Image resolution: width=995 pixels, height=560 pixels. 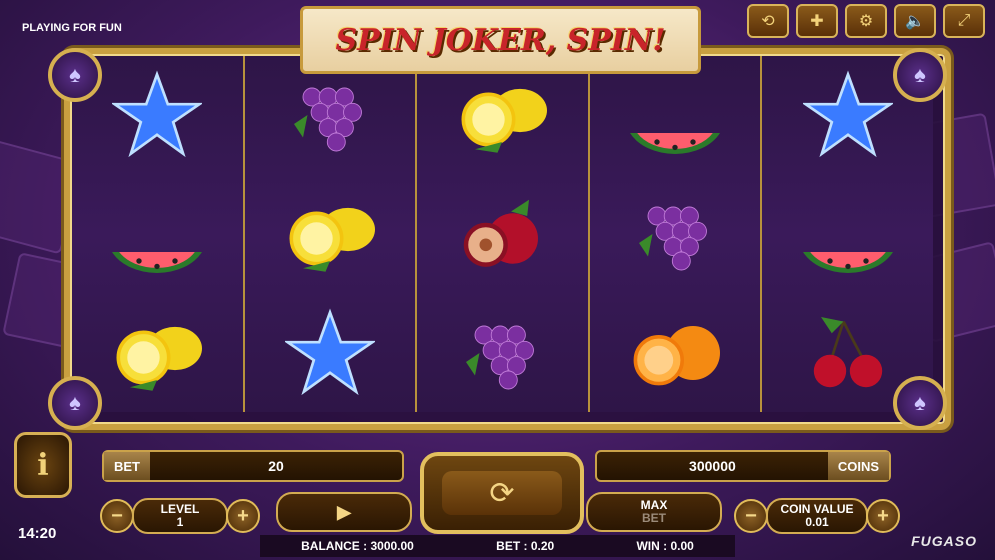 I want to click on coin-value-display: COIN VALUE 0.01, so click(x=817, y=516).